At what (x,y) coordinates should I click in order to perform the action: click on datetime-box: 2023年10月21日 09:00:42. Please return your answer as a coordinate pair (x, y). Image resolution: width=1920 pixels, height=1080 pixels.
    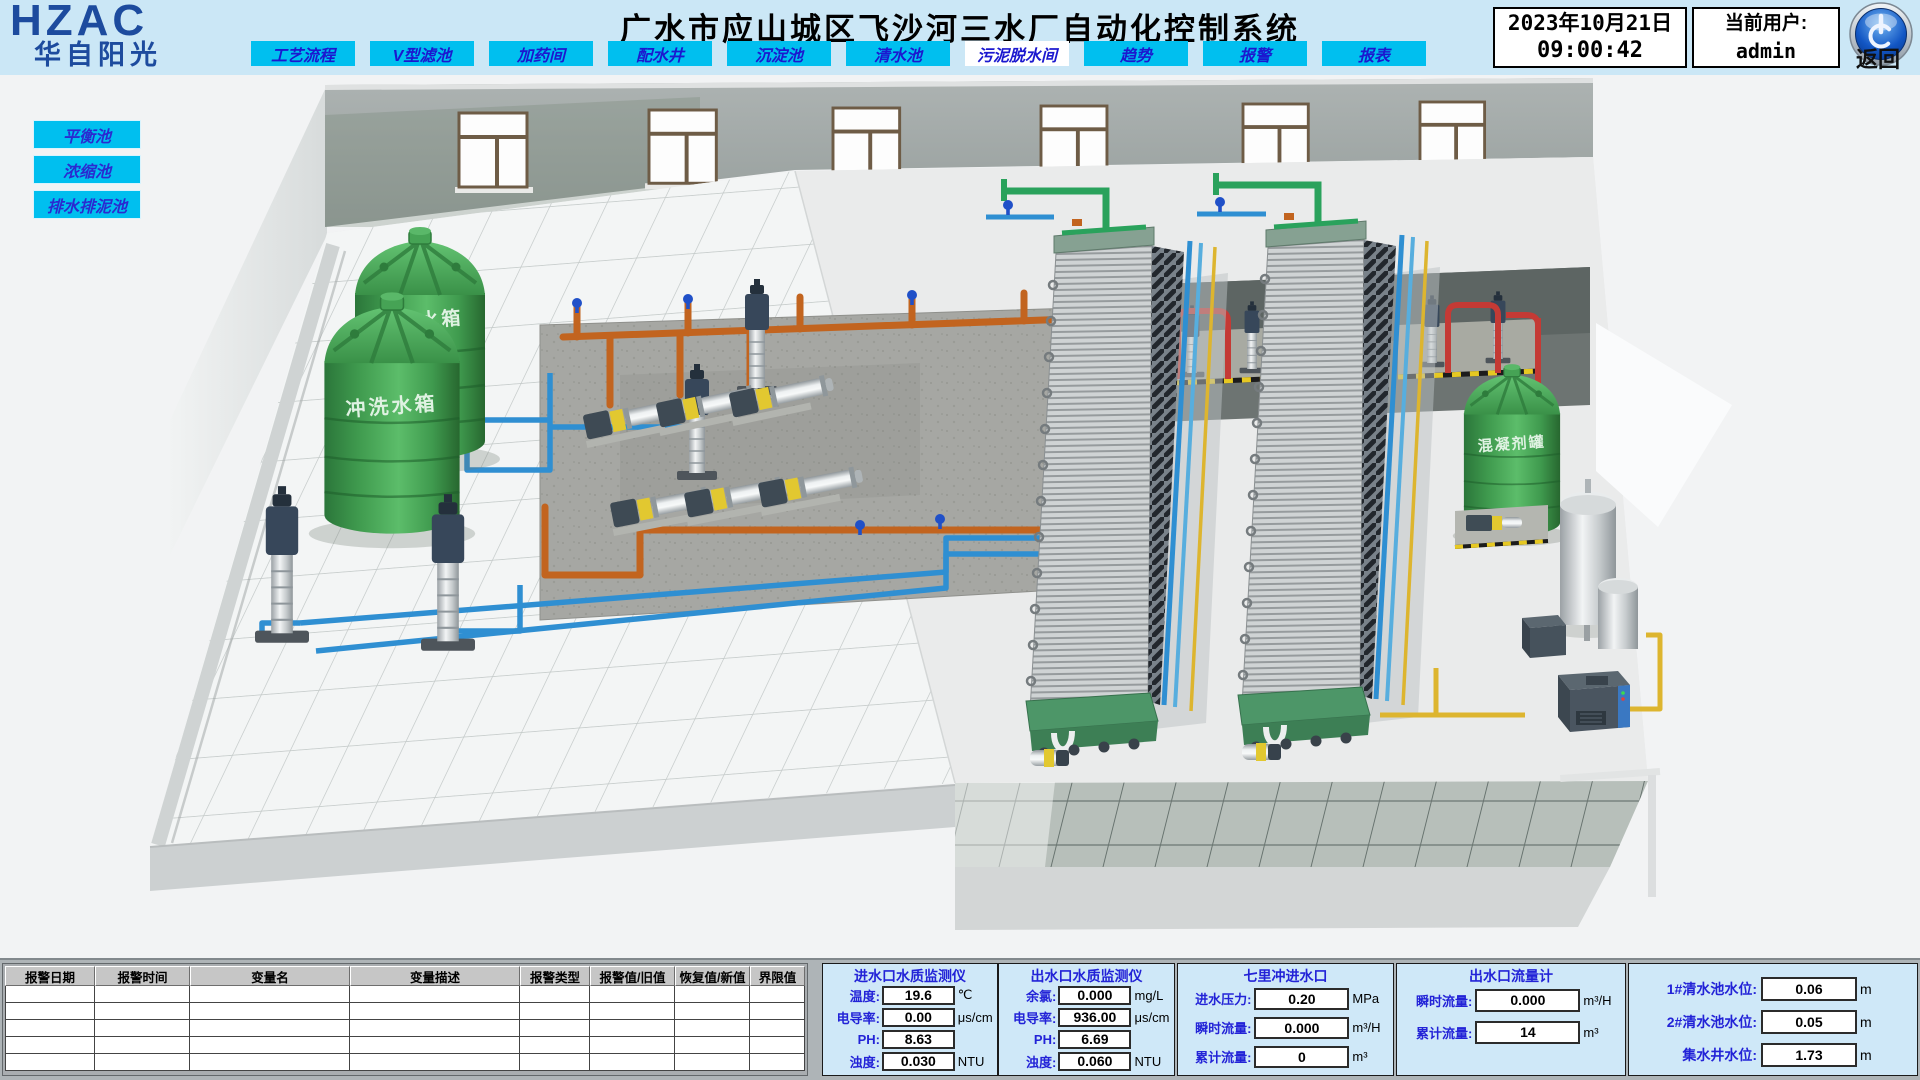
    Looking at the image, I should click on (1590, 37).